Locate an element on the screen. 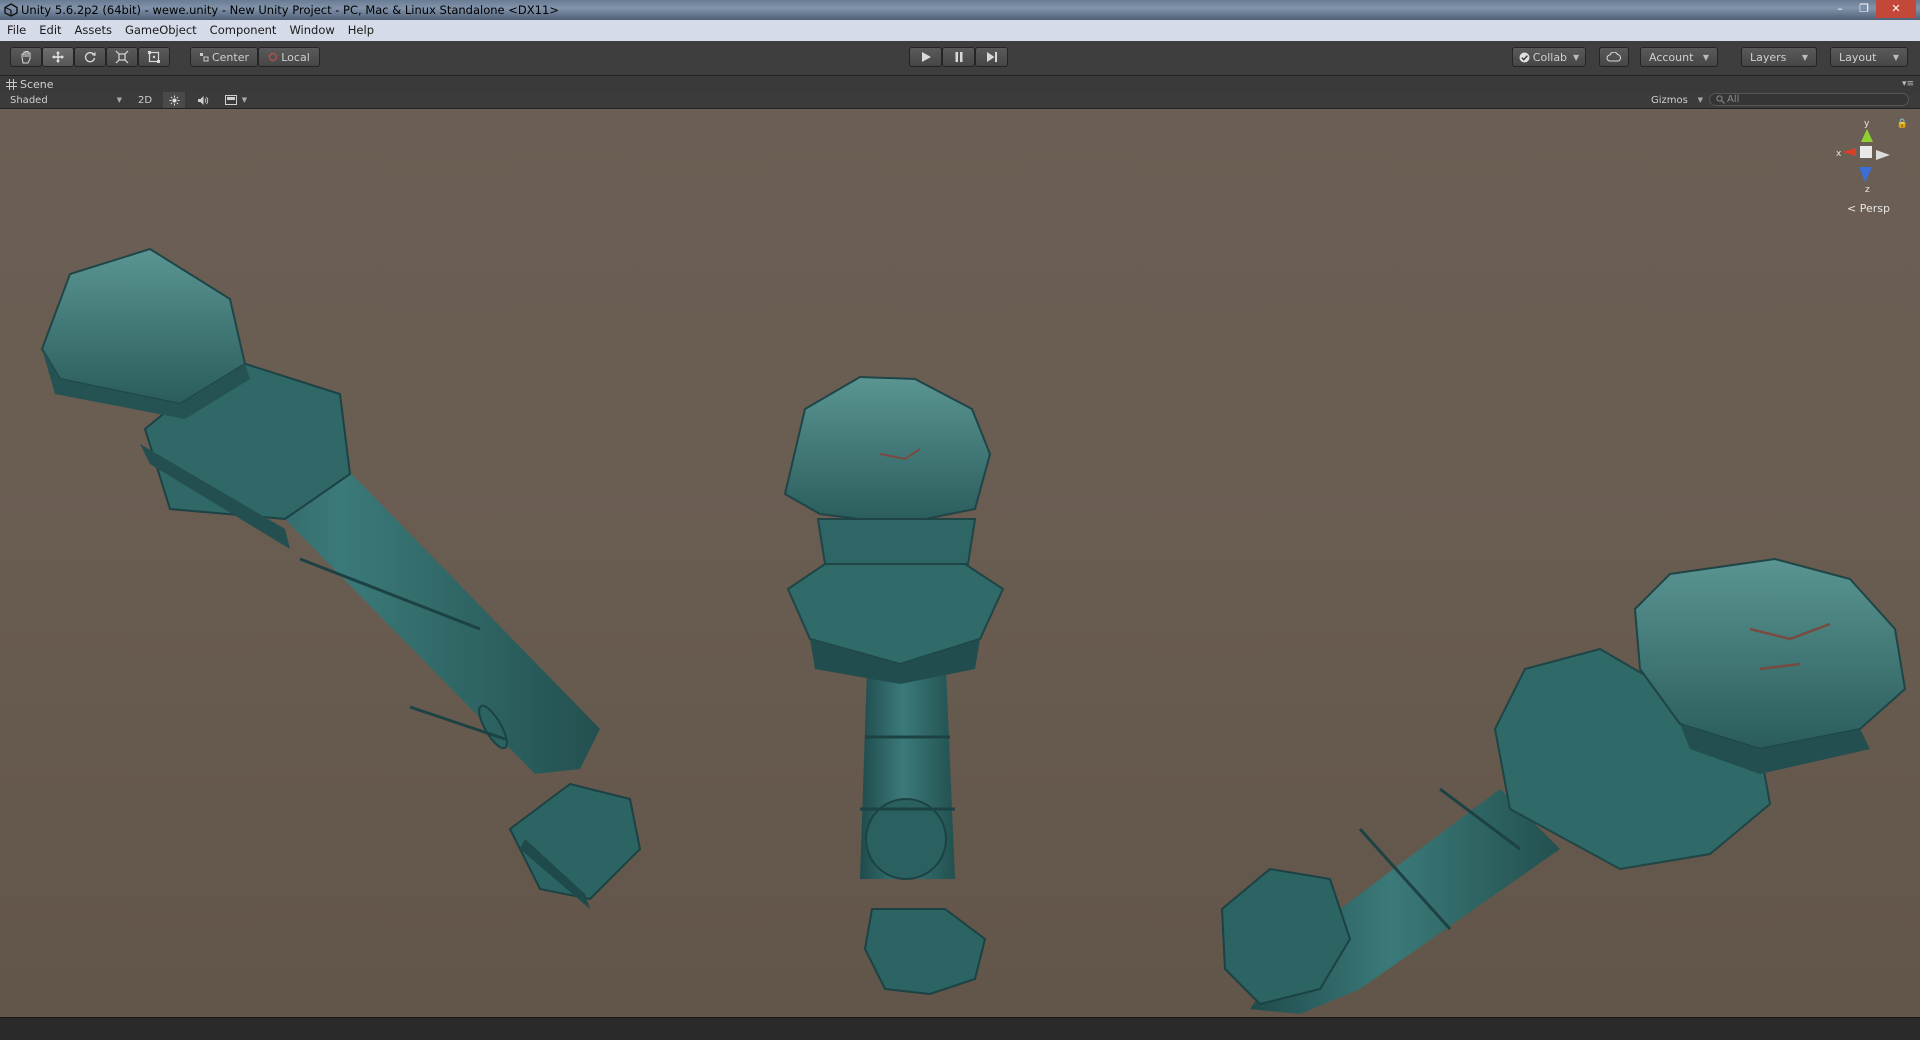  hand-icon is located at coordinates (26, 57).